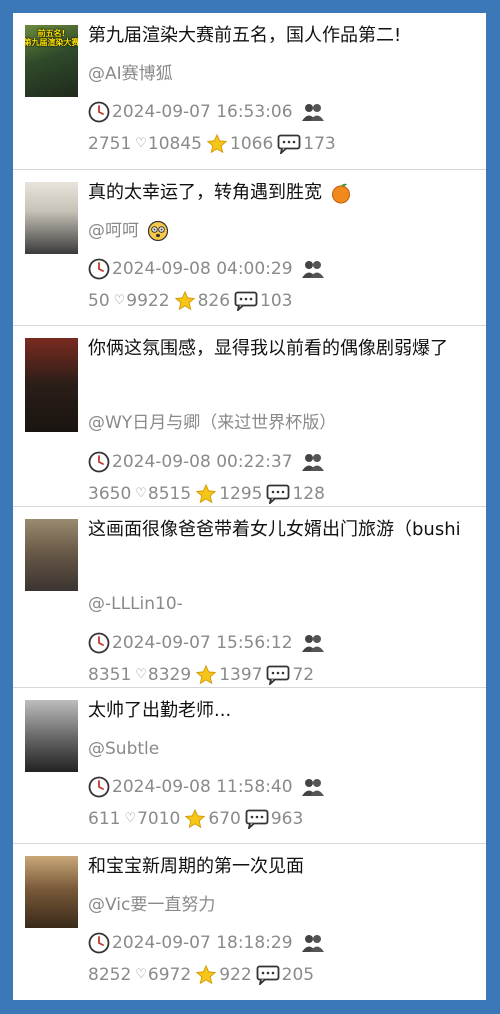  I want to click on comment-count: 128, so click(308, 494).